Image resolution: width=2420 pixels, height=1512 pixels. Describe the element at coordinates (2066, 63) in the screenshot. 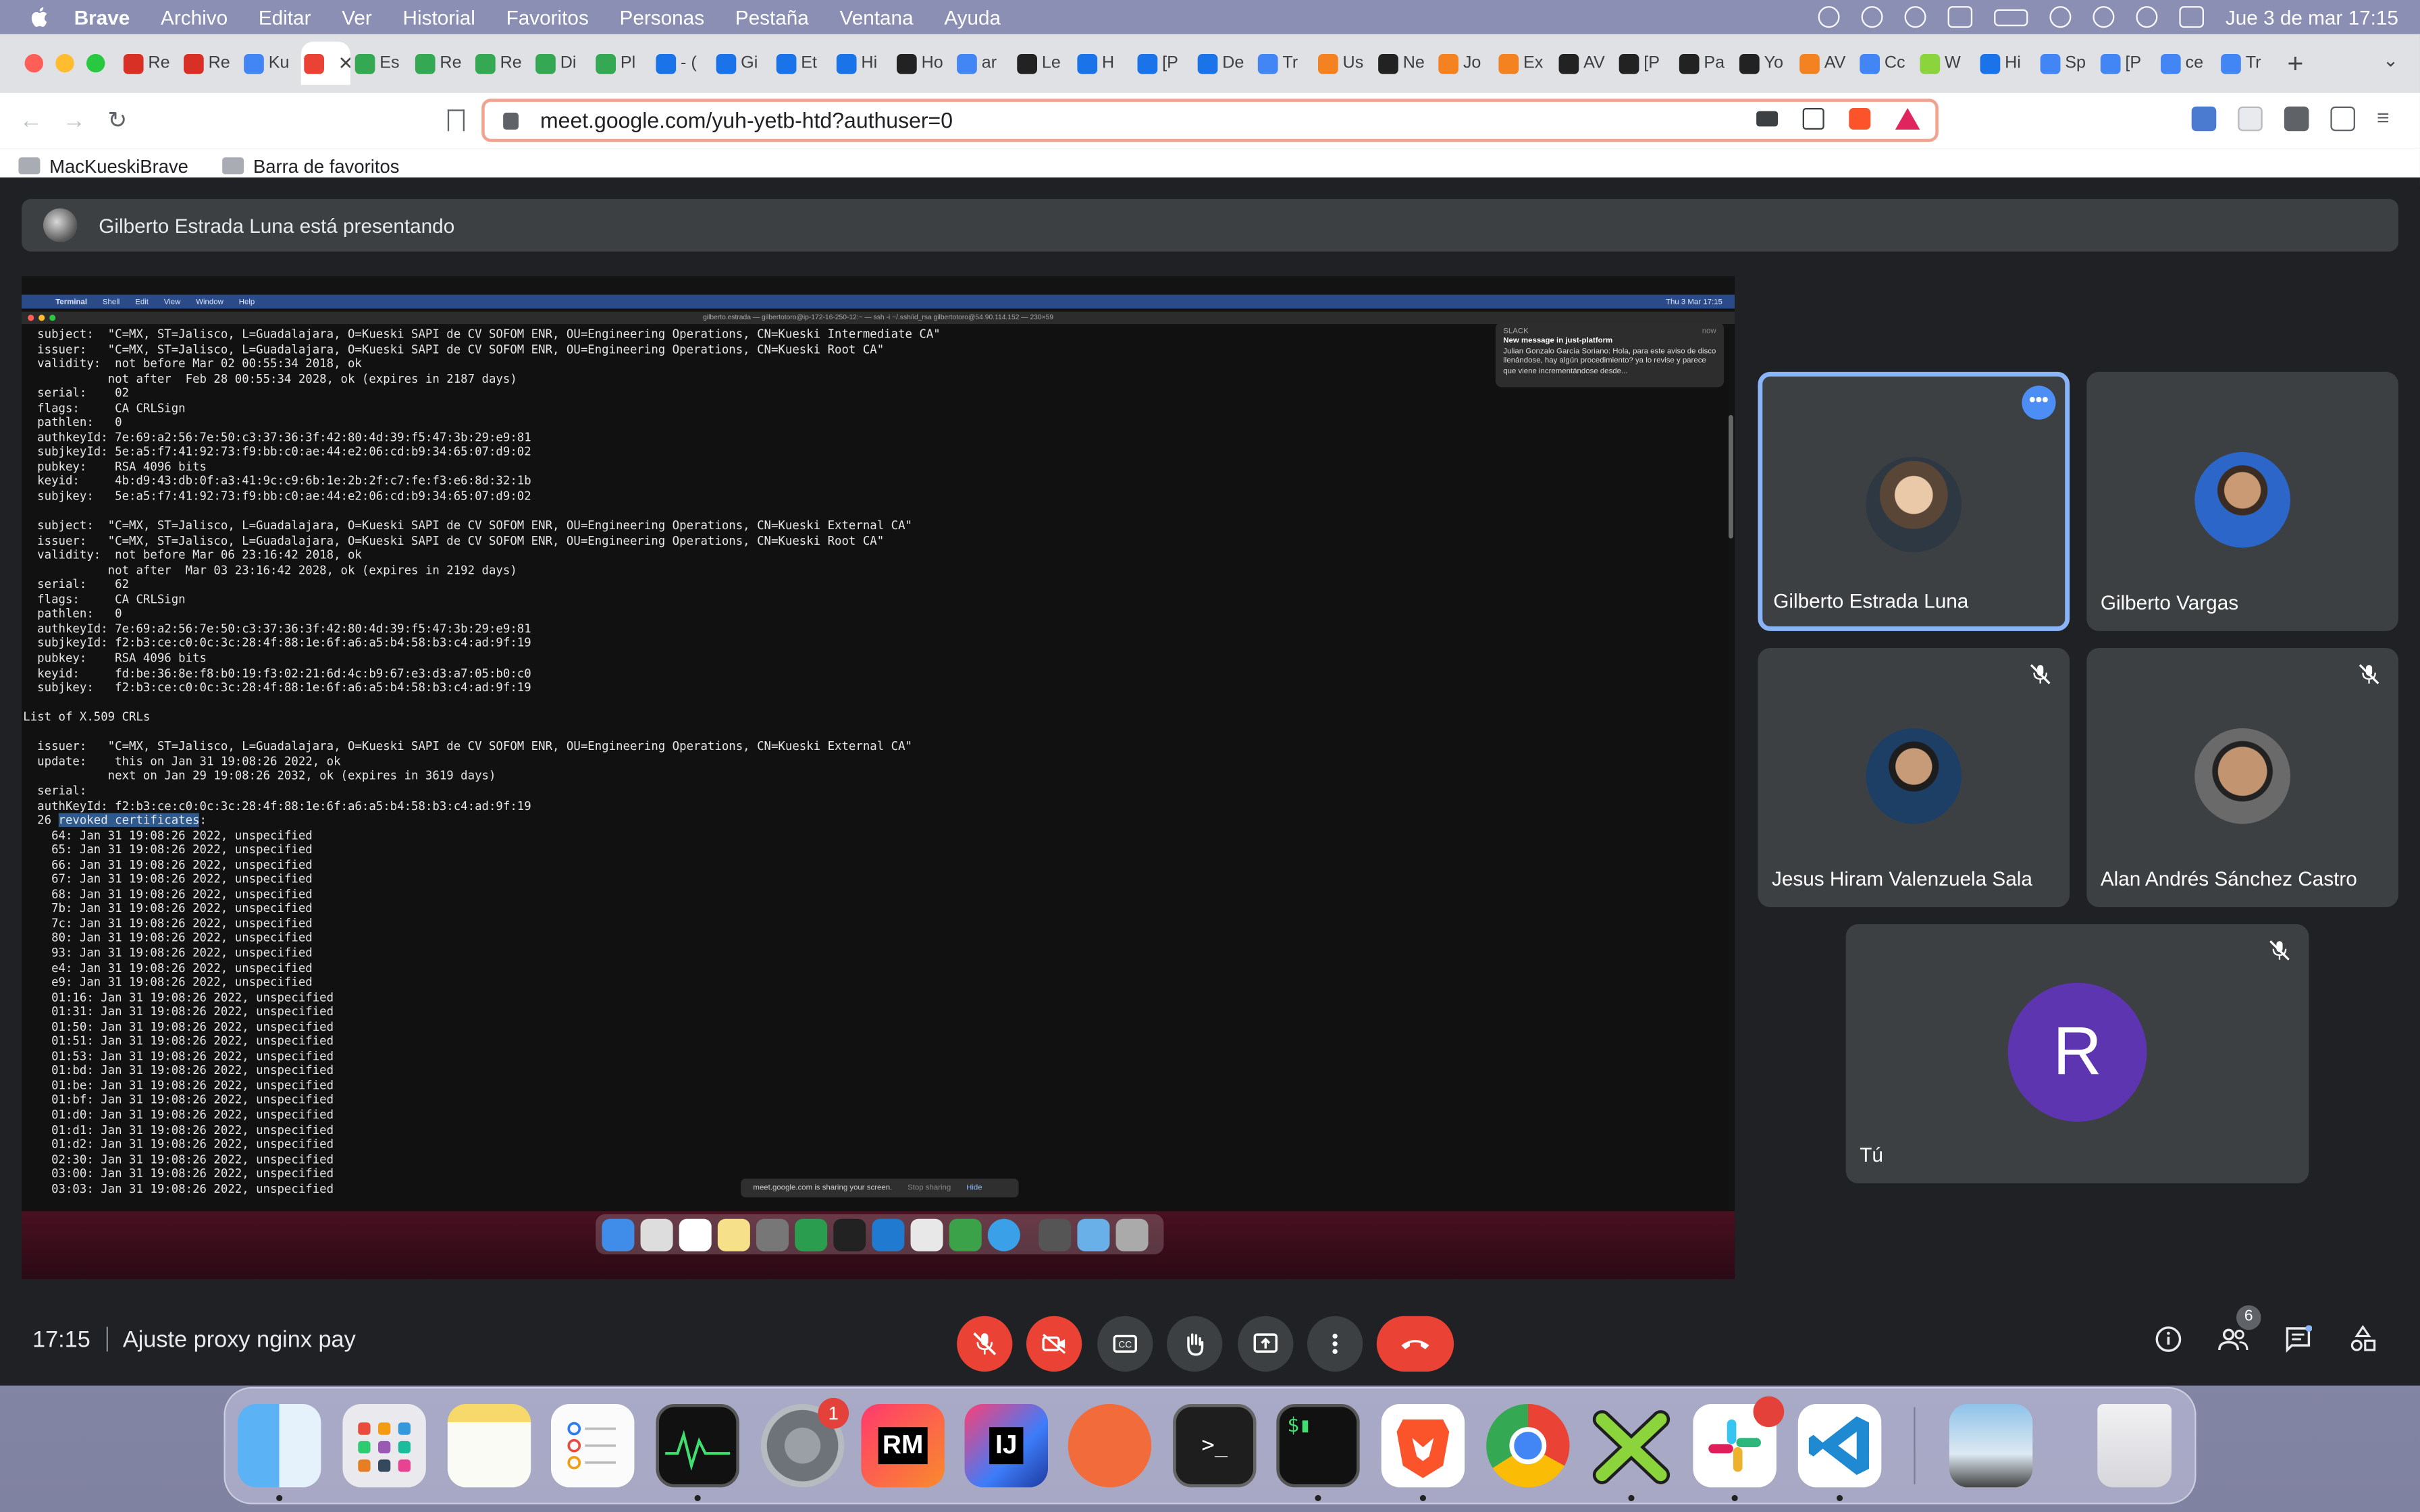

I see `browser-tab: Sp` at that location.